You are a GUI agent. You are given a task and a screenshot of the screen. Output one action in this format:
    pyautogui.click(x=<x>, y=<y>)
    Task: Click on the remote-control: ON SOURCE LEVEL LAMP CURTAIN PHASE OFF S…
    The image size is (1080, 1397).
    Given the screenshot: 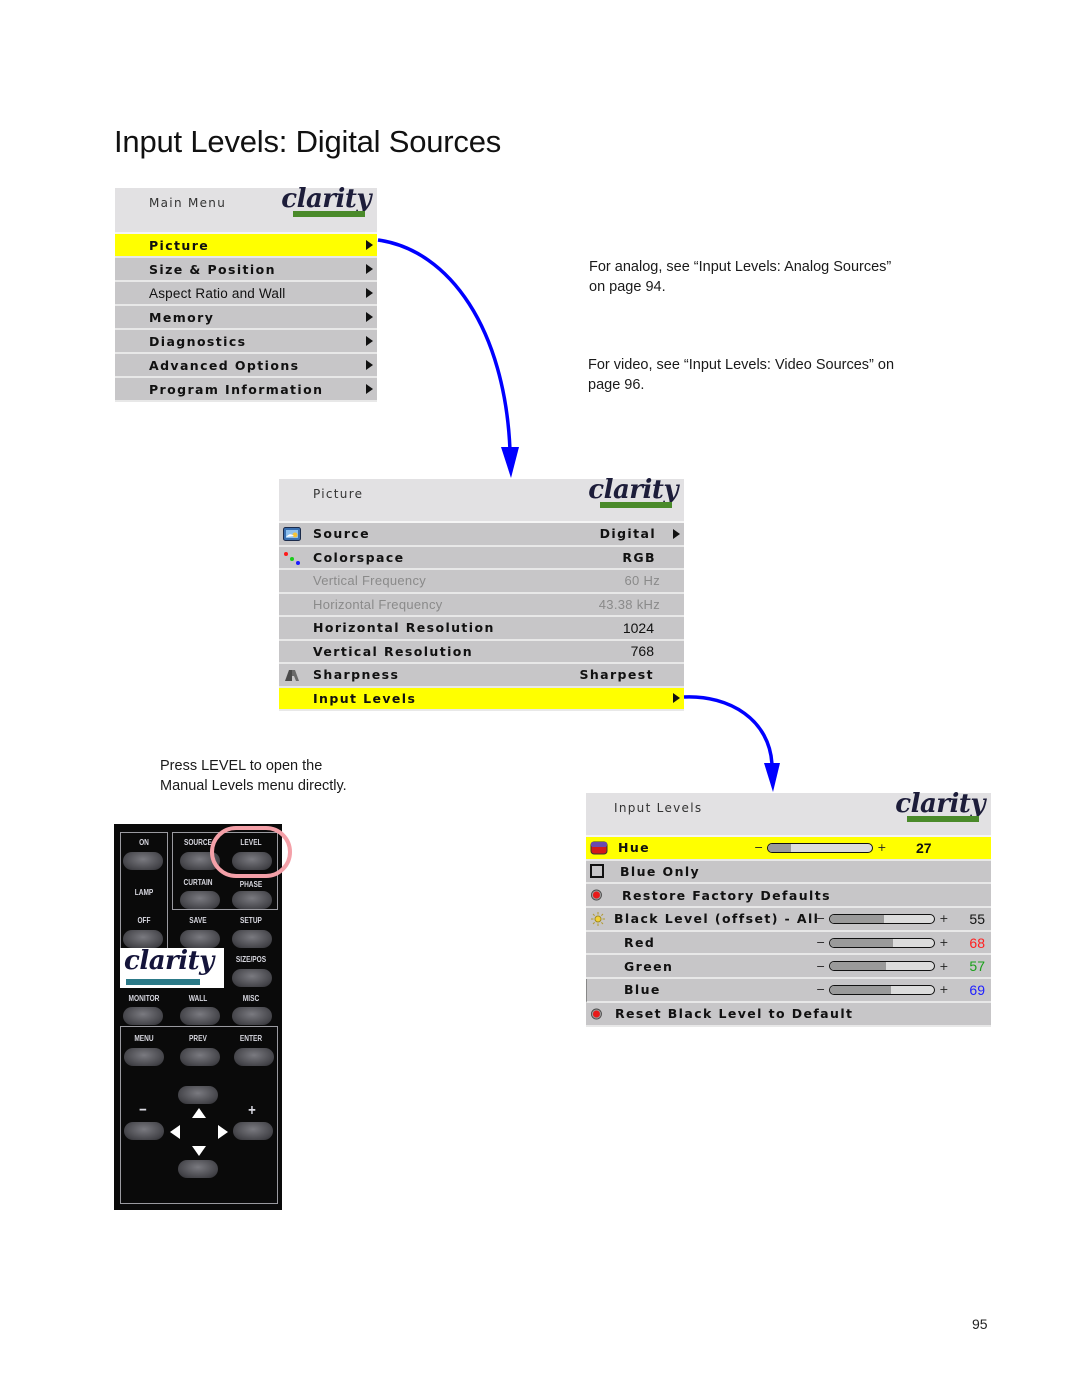 What is the action you would take?
    pyautogui.click(x=198, y=1017)
    